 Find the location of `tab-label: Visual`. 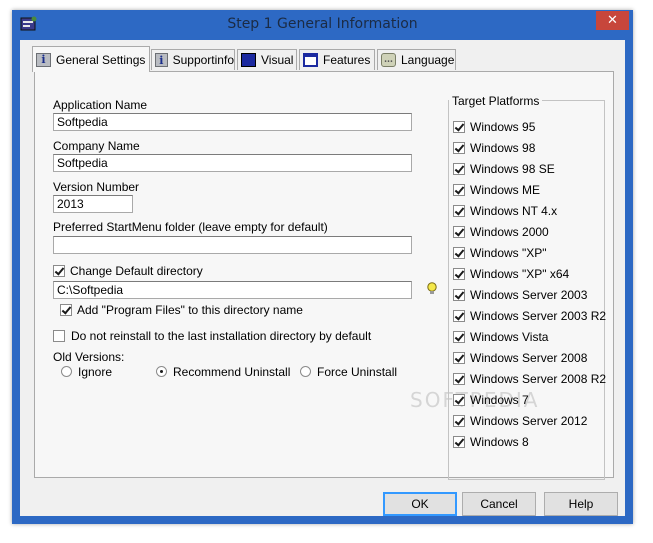

tab-label: Visual is located at coordinates (277, 60).